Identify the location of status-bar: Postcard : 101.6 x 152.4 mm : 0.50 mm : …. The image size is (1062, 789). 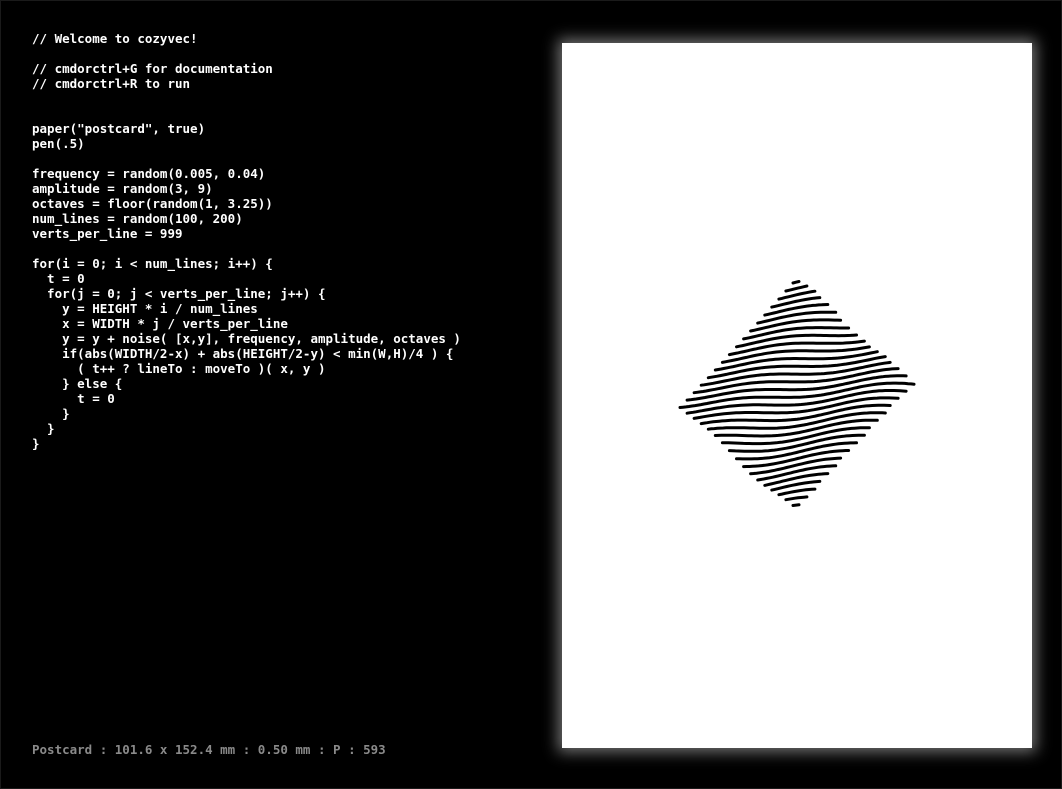
(209, 749).